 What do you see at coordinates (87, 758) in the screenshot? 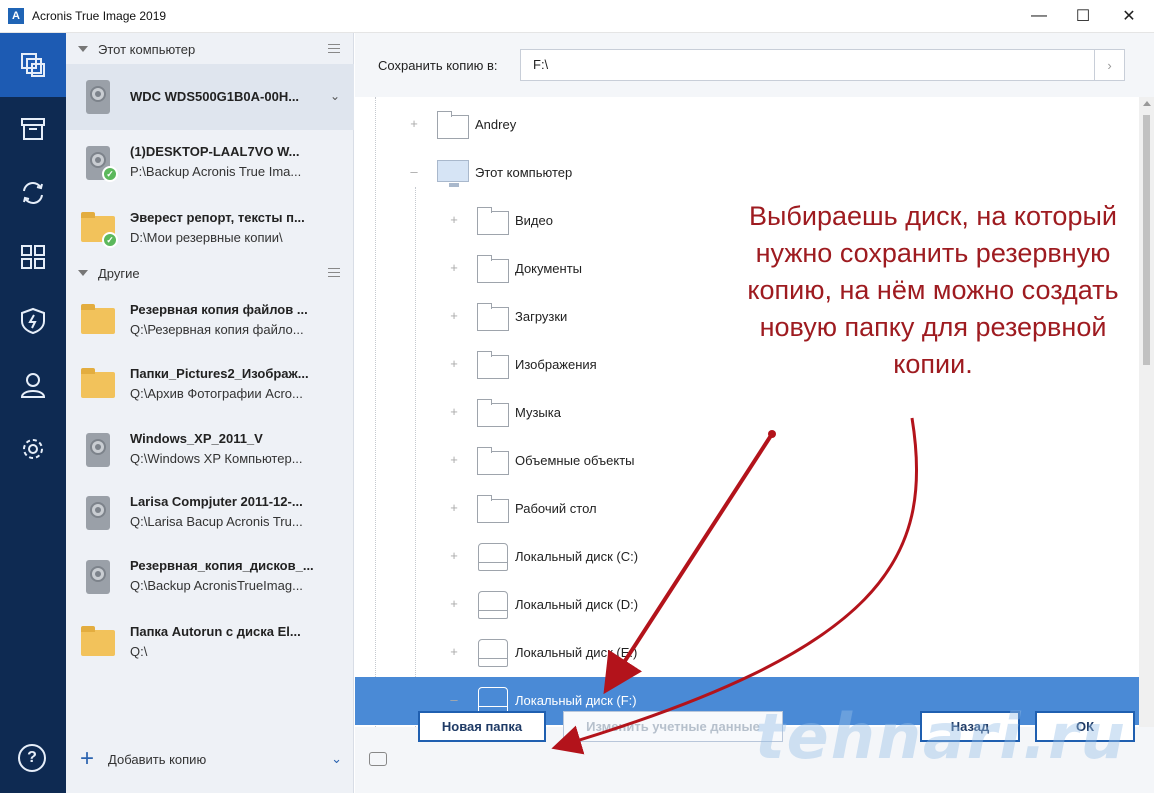
I see `plus-icon: +` at bounding box center [87, 758].